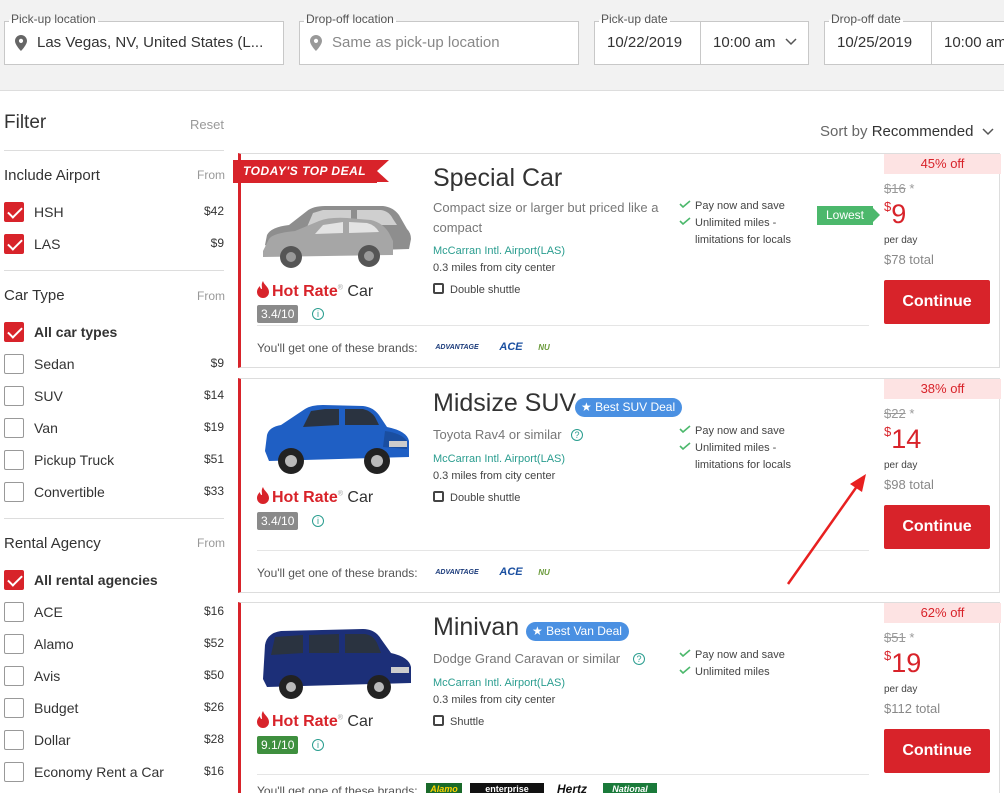 Image resolution: width=1004 pixels, height=793 pixels. Describe the element at coordinates (644, 42) in the screenshot. I see `pickup-date-value: 10/22/2019` at that location.